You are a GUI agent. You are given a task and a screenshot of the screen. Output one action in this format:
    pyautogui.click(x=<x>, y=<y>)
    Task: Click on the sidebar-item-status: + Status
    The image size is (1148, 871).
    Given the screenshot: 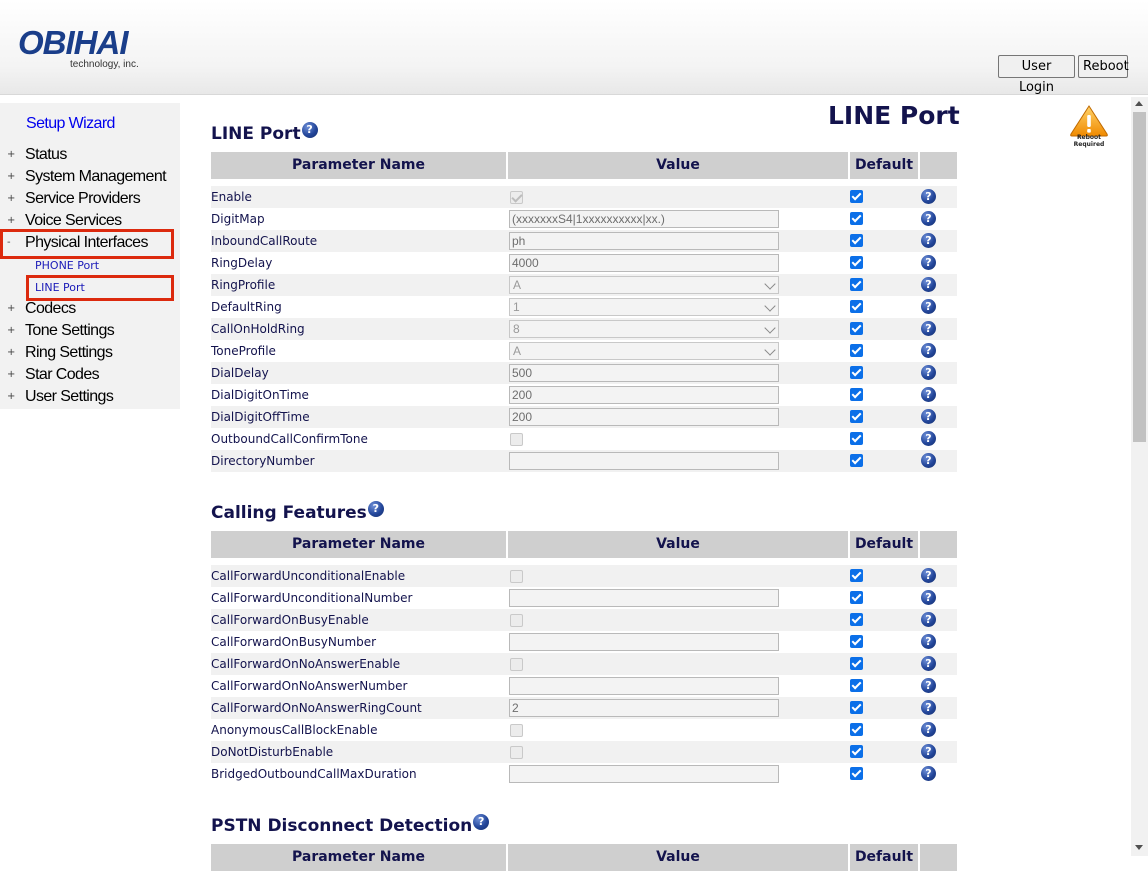 What is the action you would take?
    pyautogui.click(x=90, y=155)
    